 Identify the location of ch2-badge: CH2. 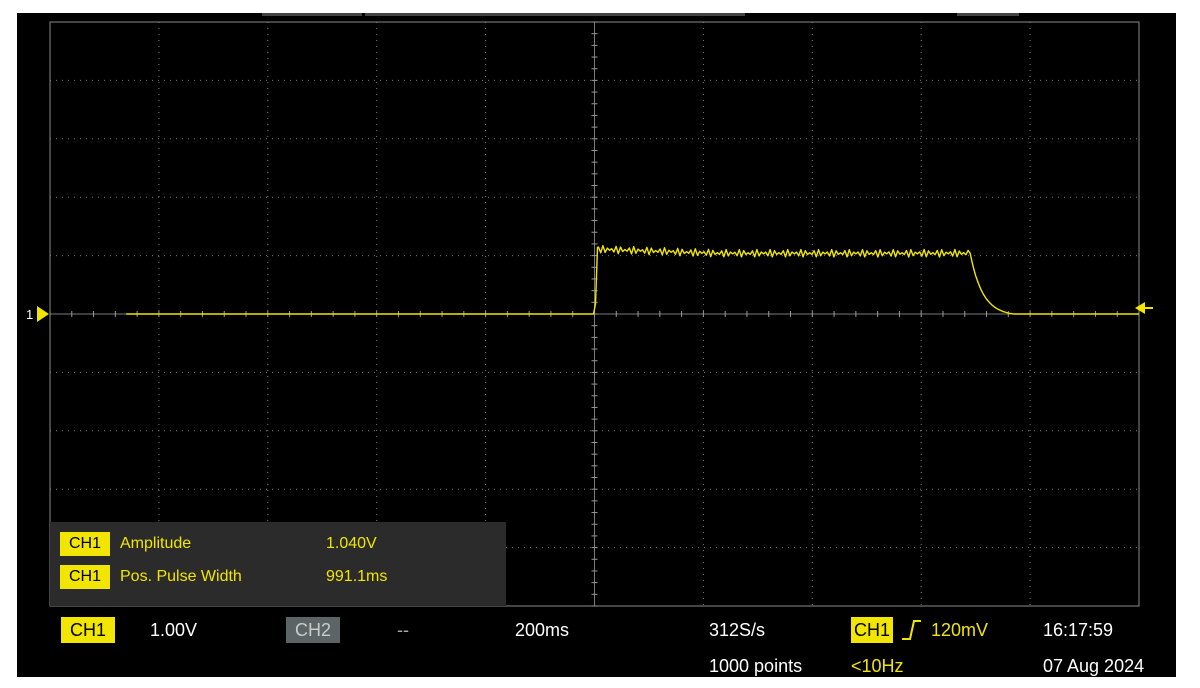
(313, 630).